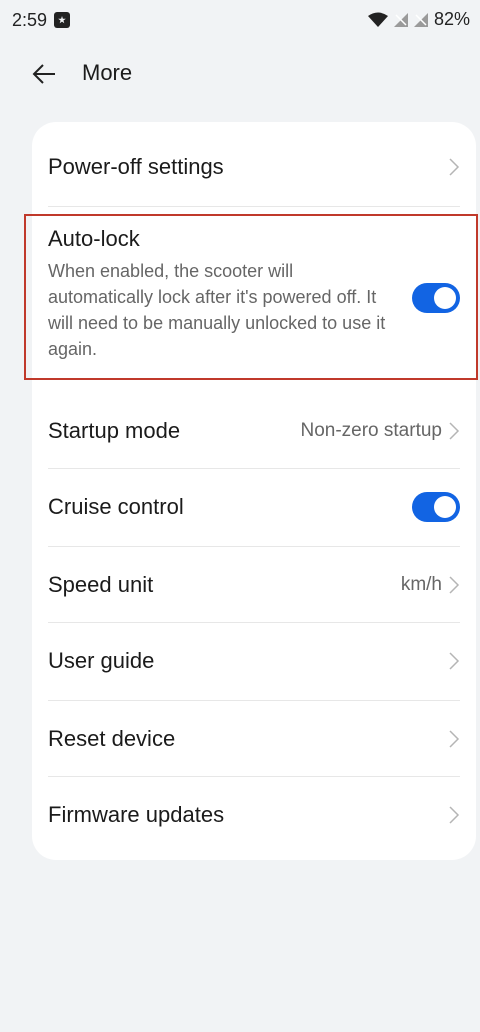  Describe the element at coordinates (107, 72) in the screenshot. I see `page-title: More` at that location.